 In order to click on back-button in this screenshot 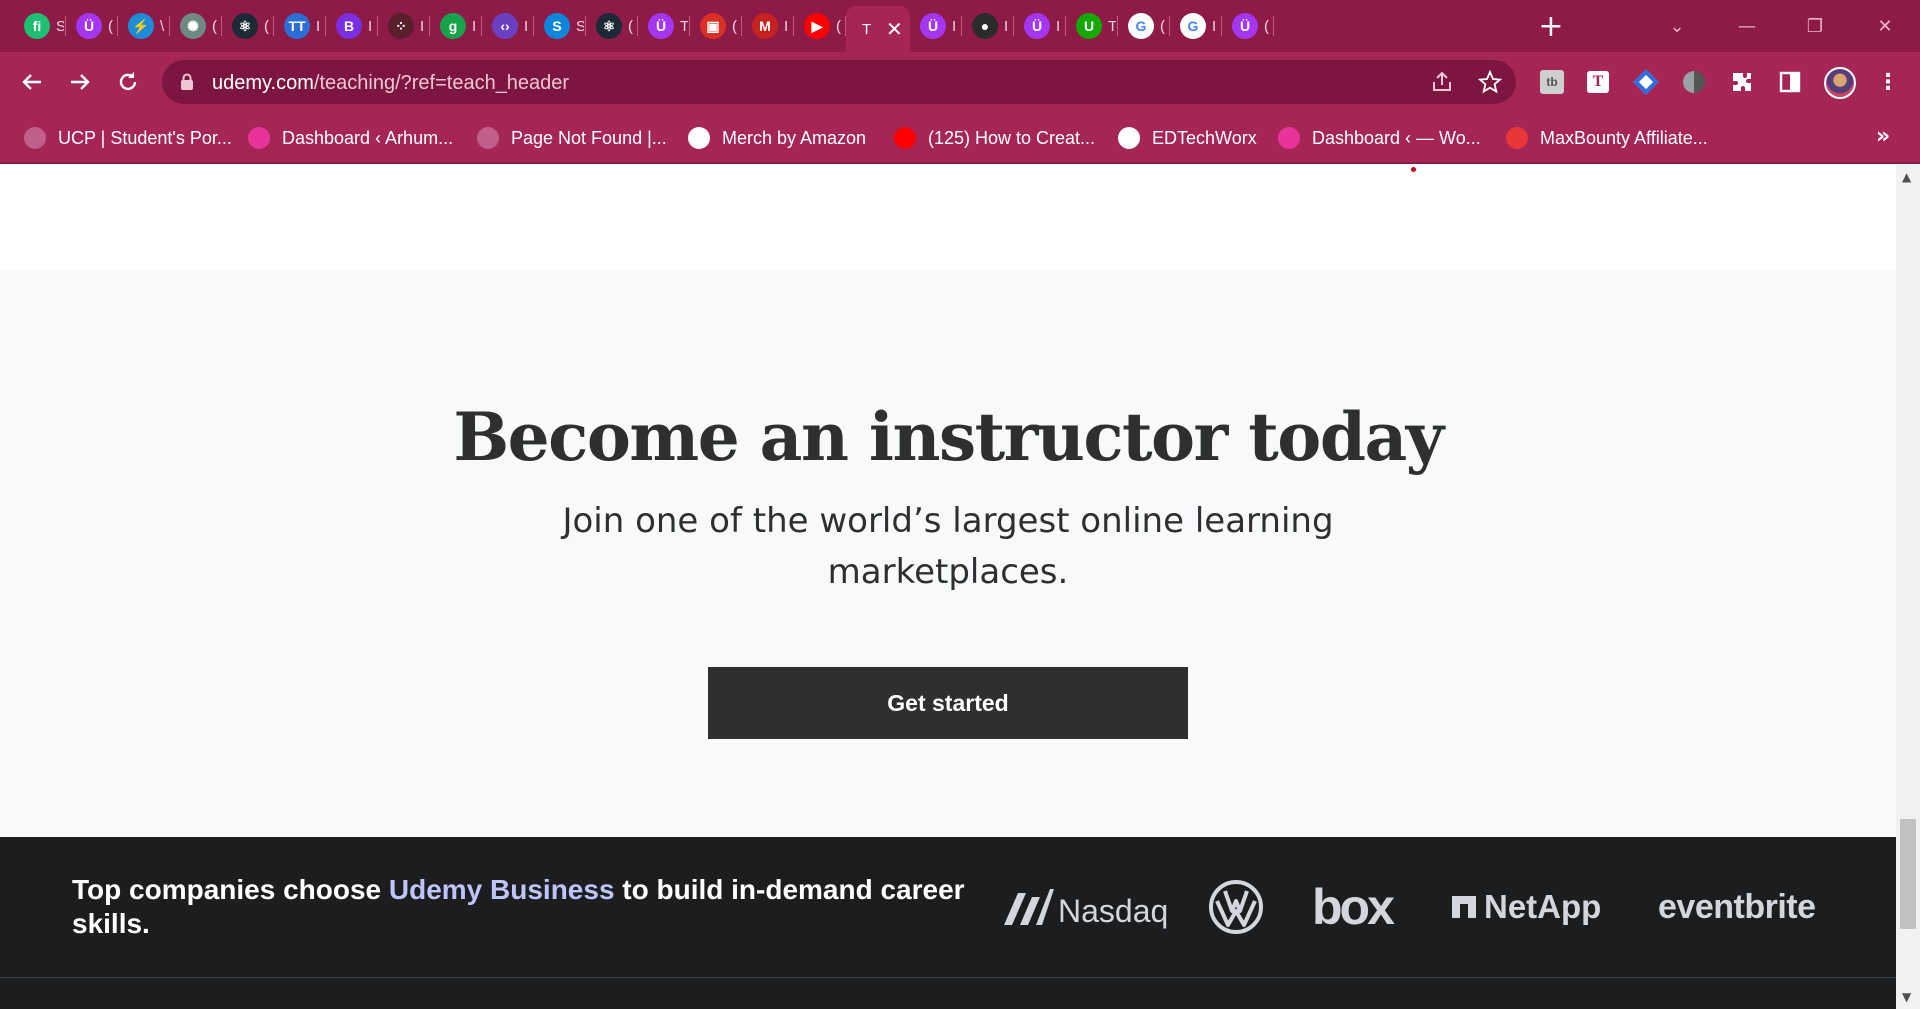, I will do `click(32, 82)`.